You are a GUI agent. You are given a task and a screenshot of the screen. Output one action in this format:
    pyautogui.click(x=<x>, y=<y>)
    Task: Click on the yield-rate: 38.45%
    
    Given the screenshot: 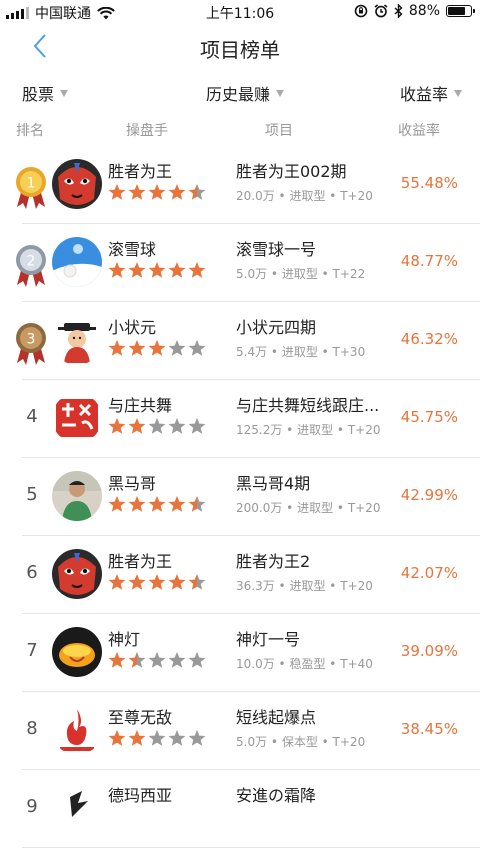 What is the action you would take?
    pyautogui.click(x=429, y=729)
    